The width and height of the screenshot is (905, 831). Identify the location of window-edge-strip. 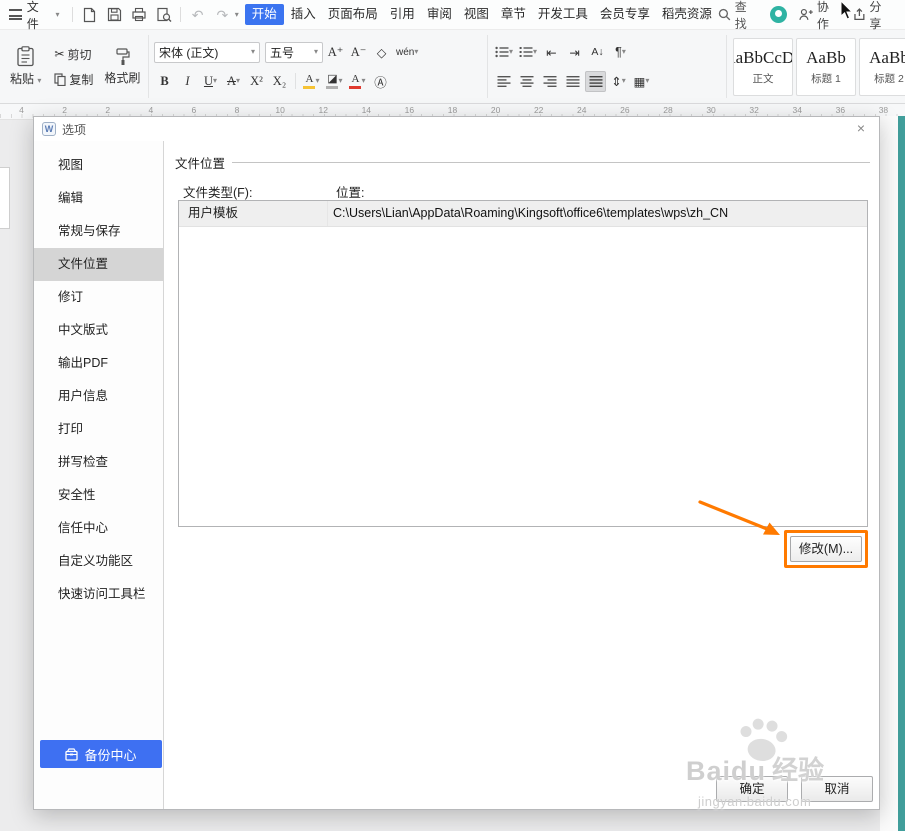
(901, 473).